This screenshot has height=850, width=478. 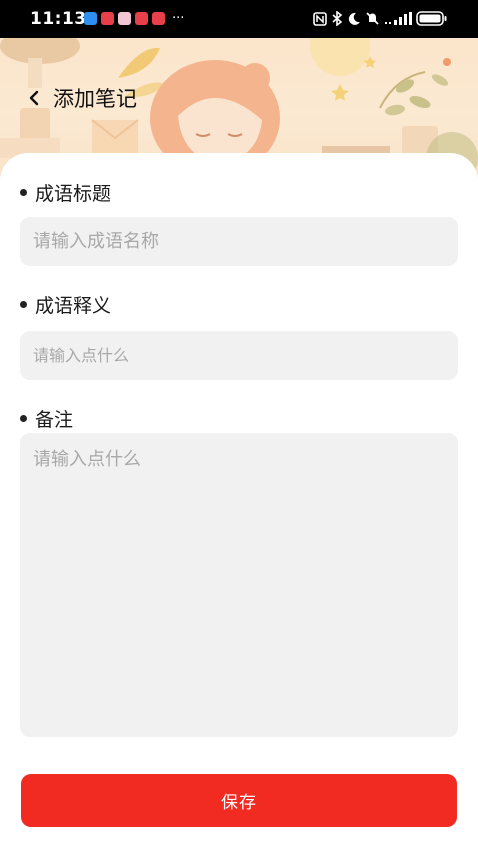 What do you see at coordinates (73, 194) in the screenshot?
I see `idiom-title-label-text: 成语标题` at bounding box center [73, 194].